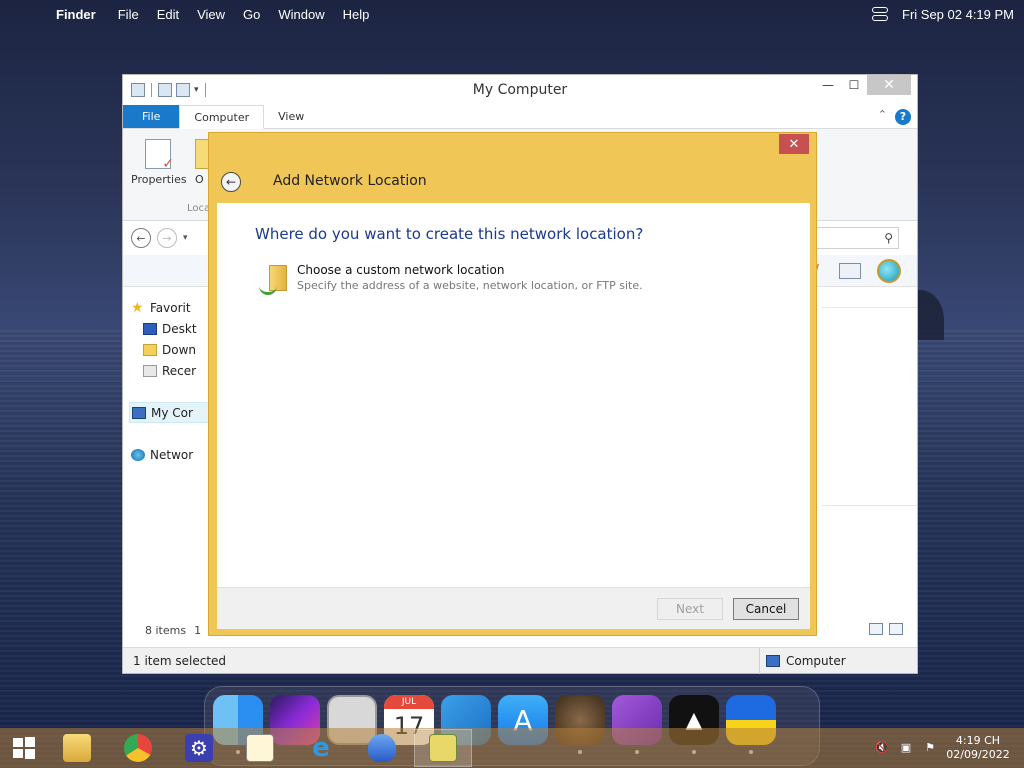  I want to click on taskbar-script, so click(260, 748).